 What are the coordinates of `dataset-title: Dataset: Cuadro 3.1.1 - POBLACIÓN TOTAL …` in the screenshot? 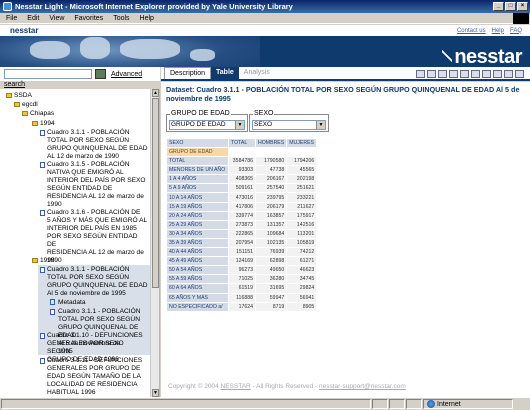 It's located at (343, 94).